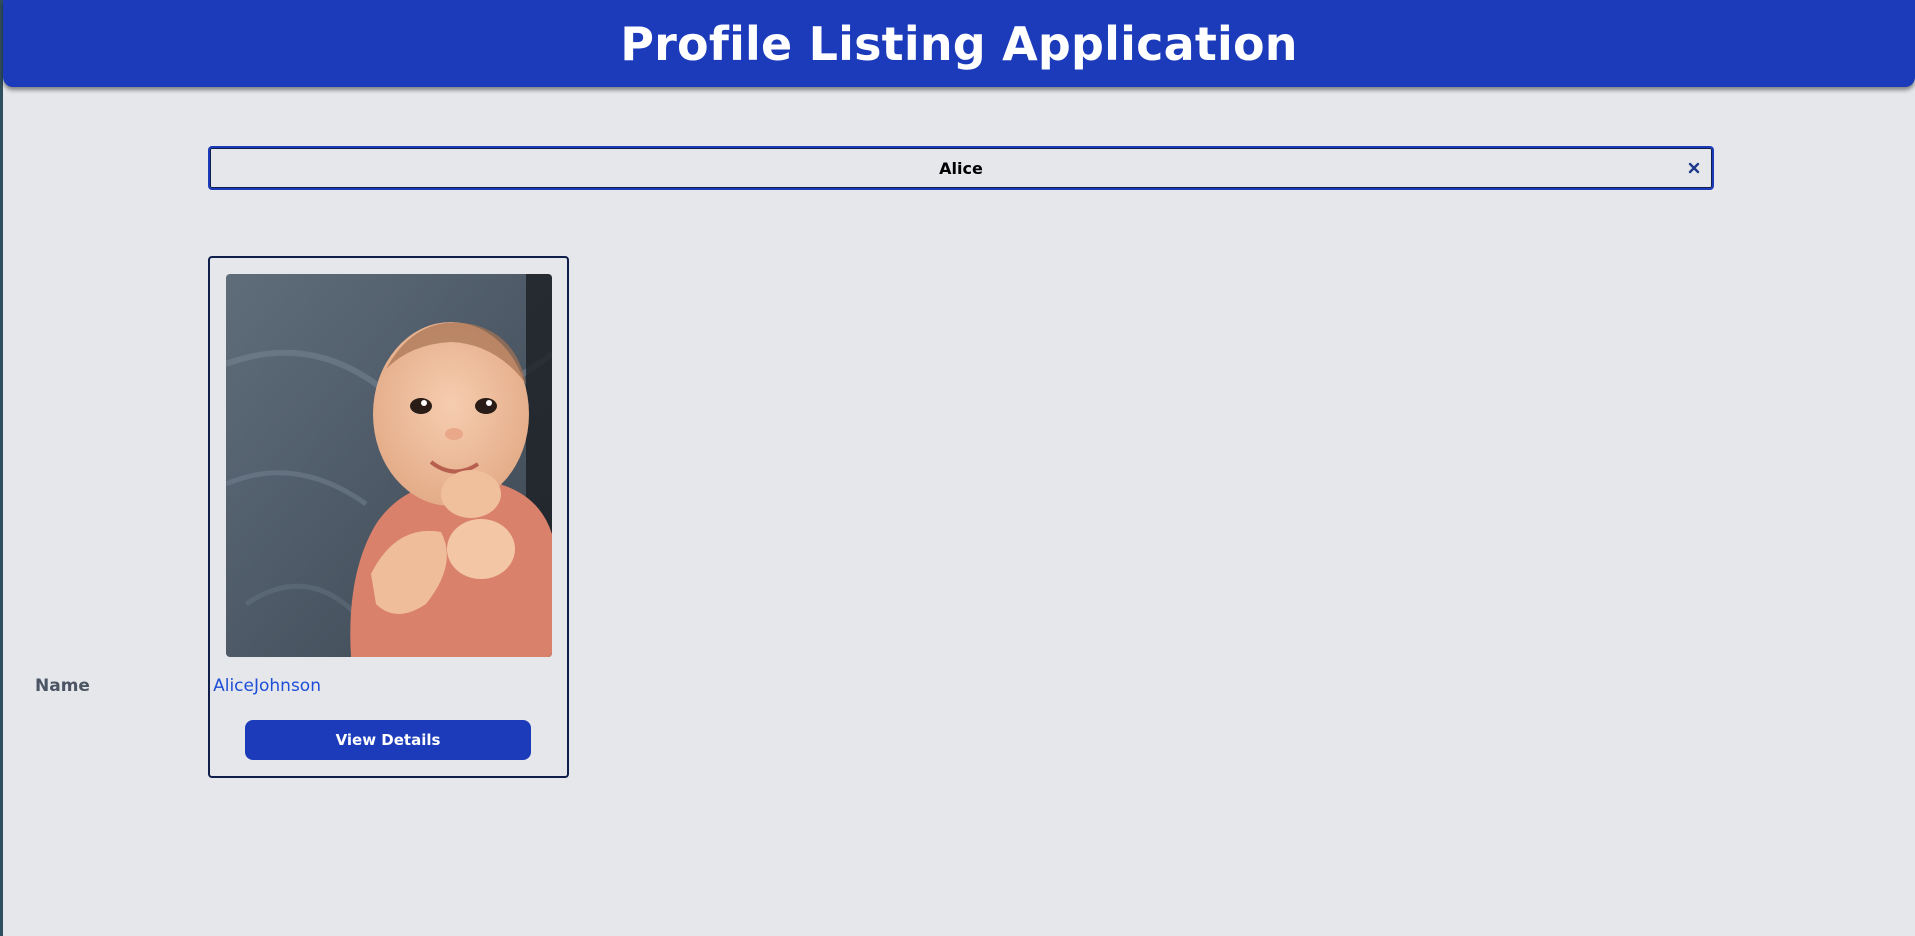 This screenshot has height=936, width=1915. What do you see at coordinates (389, 465) in the screenshot?
I see `profile-photo` at bounding box center [389, 465].